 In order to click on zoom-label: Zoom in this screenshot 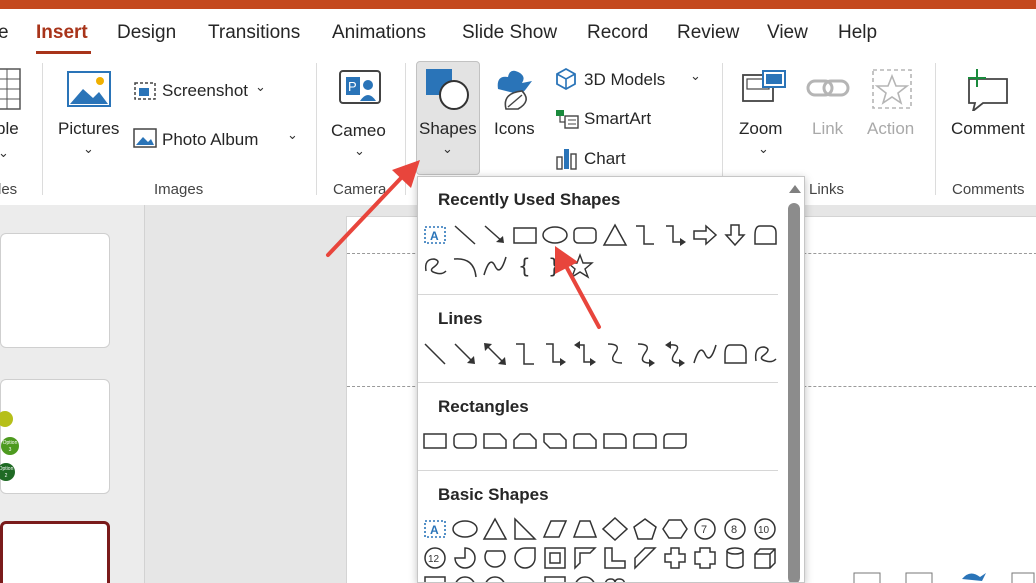, I will do `click(760, 129)`.